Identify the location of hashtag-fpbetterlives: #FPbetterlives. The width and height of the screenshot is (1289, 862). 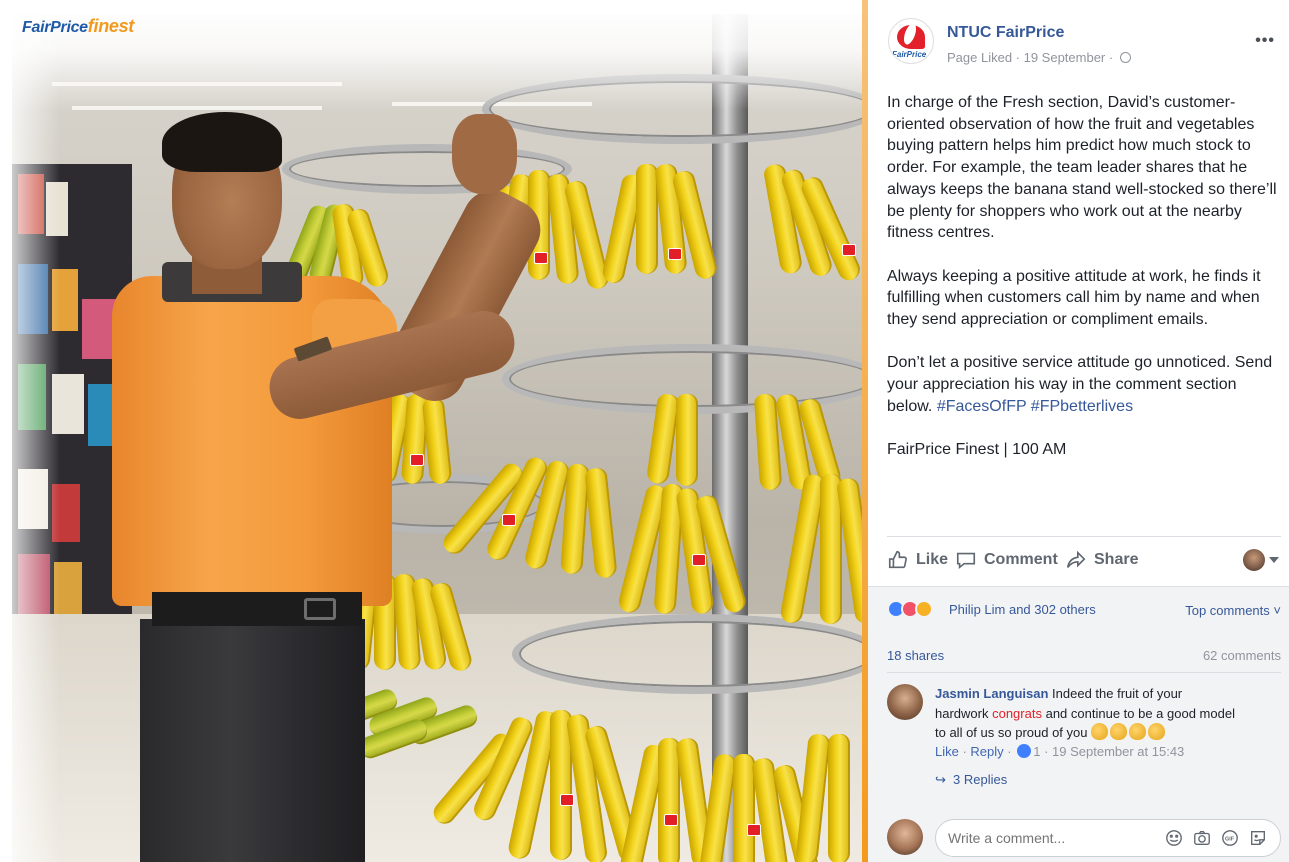
(1082, 406).